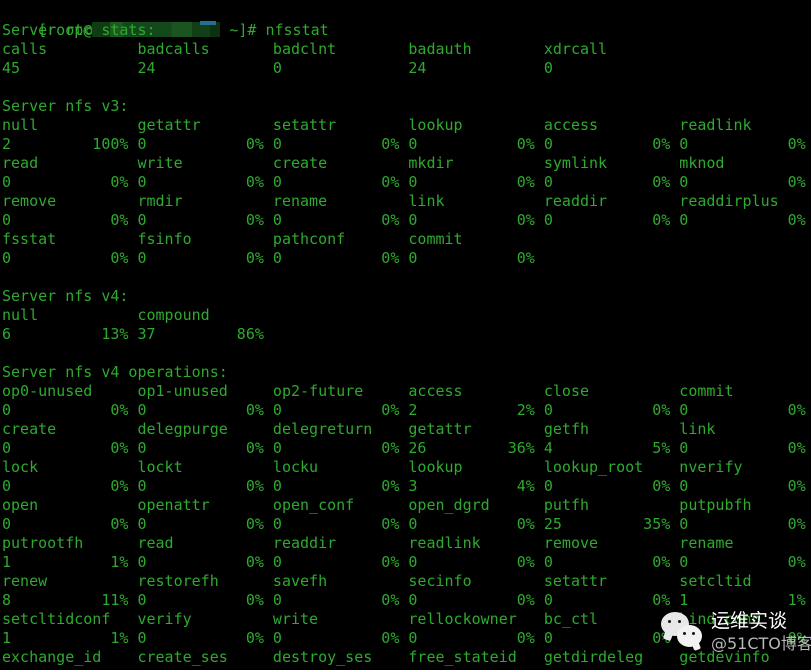  Describe the element at coordinates (404, 600) in the screenshot. I see `op-value-row: 8 11% 0 0% 0 0% 0 0% 0 0% 1 1%` at that location.